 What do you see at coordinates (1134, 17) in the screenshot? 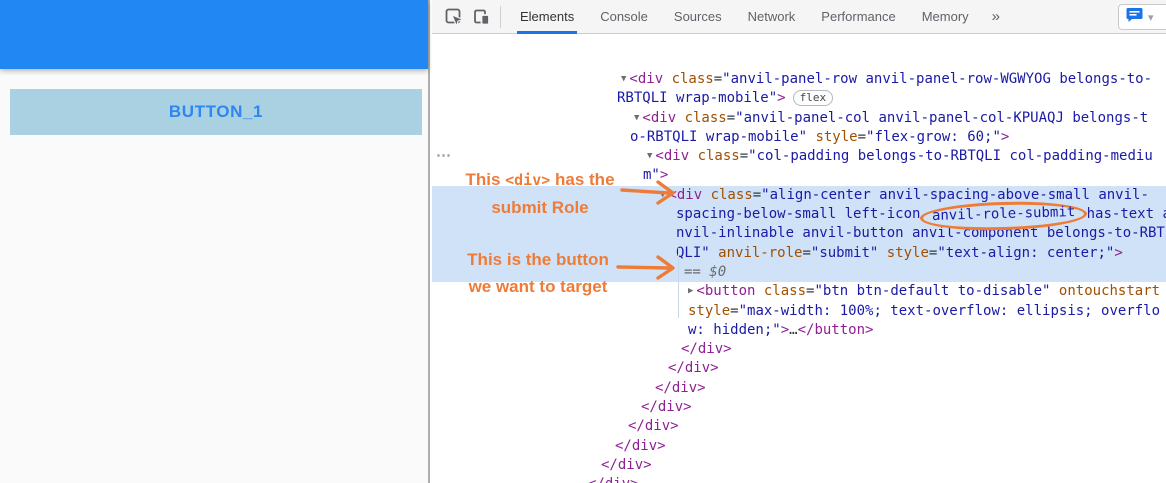
I see `chat-bubble-icon` at bounding box center [1134, 17].